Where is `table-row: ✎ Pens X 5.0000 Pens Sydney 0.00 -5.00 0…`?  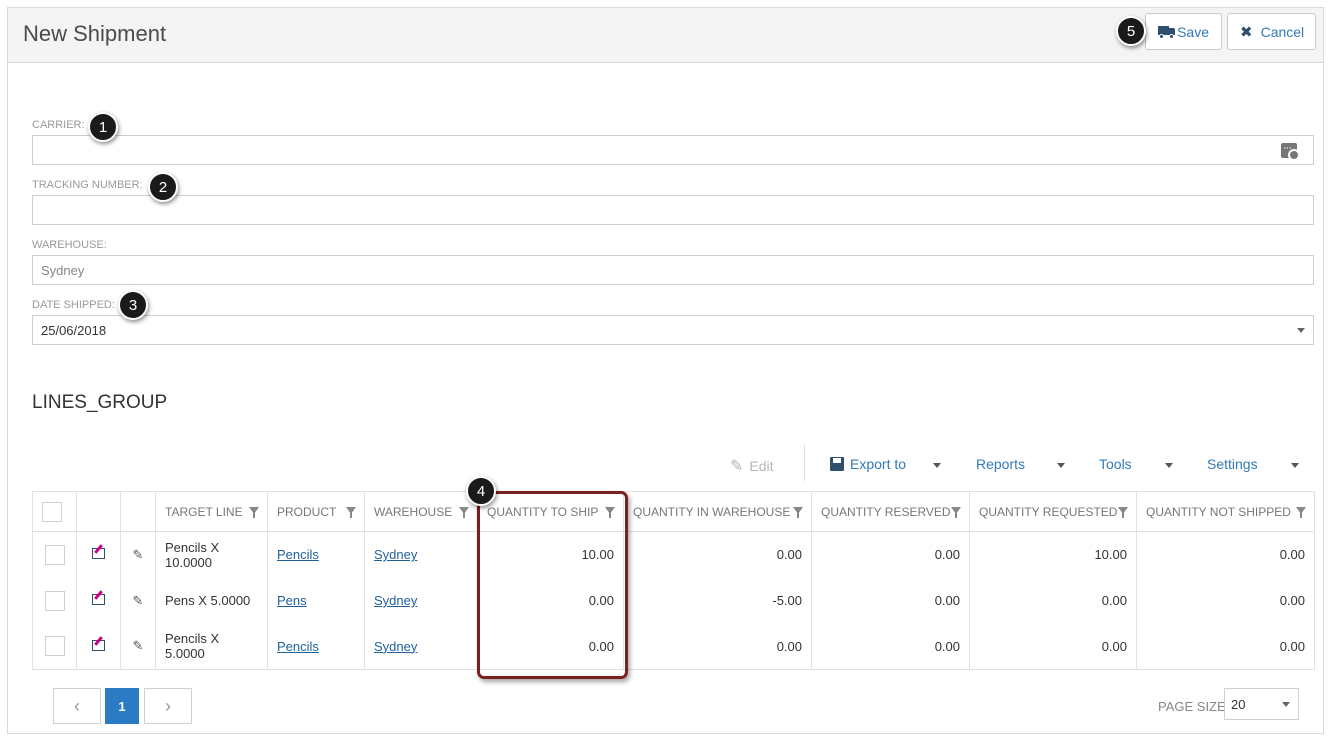 table-row: ✎ Pens X 5.0000 Pens Sydney 0.00 -5.00 0… is located at coordinates (673, 600).